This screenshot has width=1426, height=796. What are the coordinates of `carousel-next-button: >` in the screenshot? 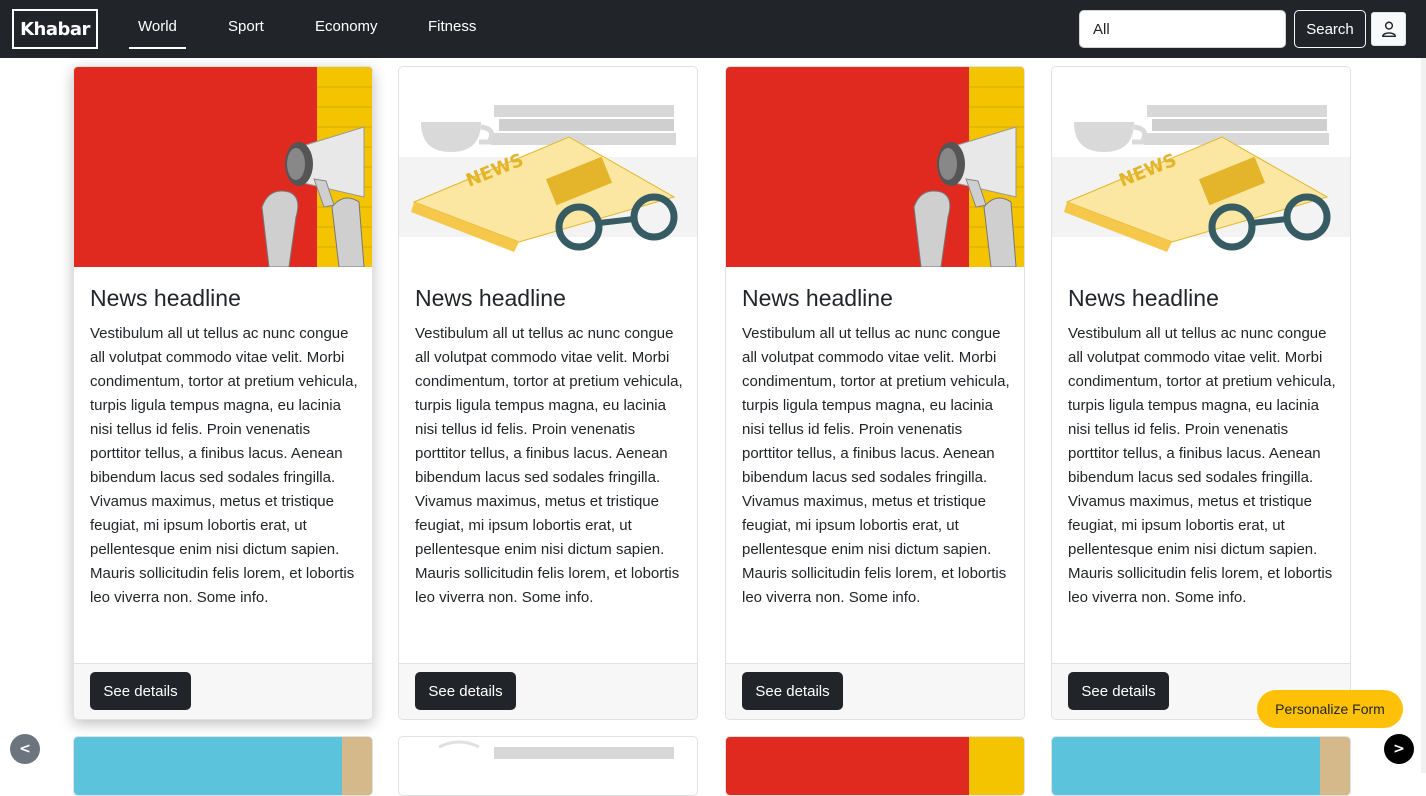 It's located at (1399, 749).